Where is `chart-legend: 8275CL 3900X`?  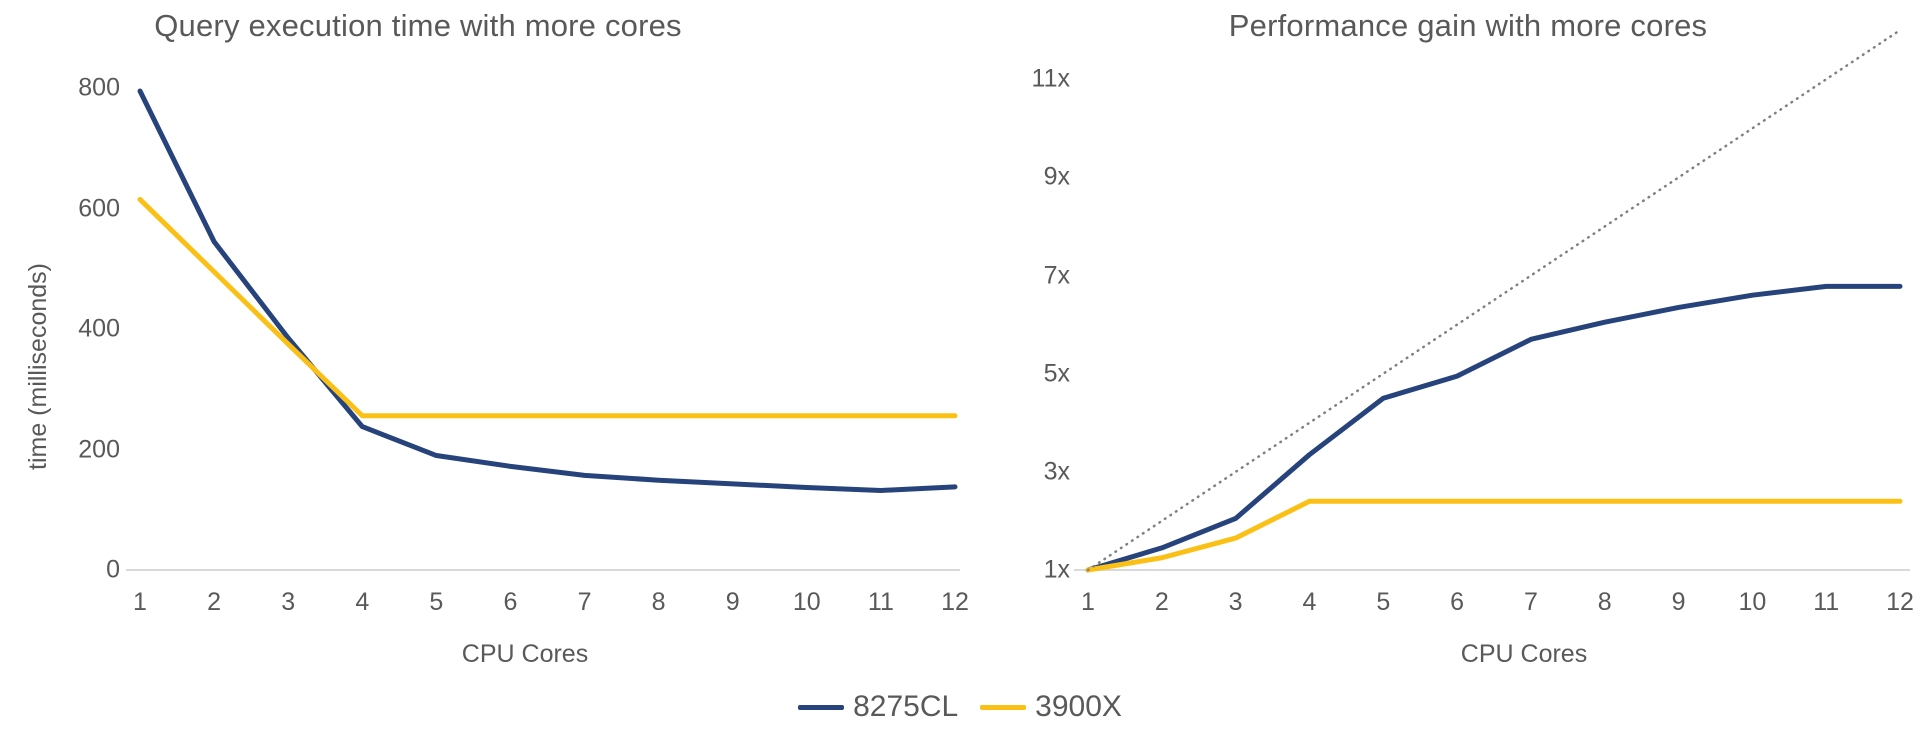
chart-legend: 8275CL 3900X is located at coordinates (960, 707).